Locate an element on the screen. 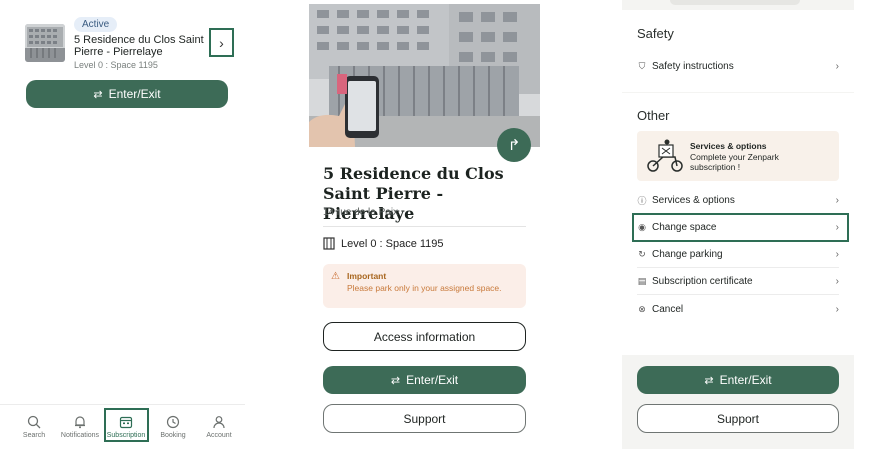  cancel-label: Cancel is located at coordinates (668, 309).